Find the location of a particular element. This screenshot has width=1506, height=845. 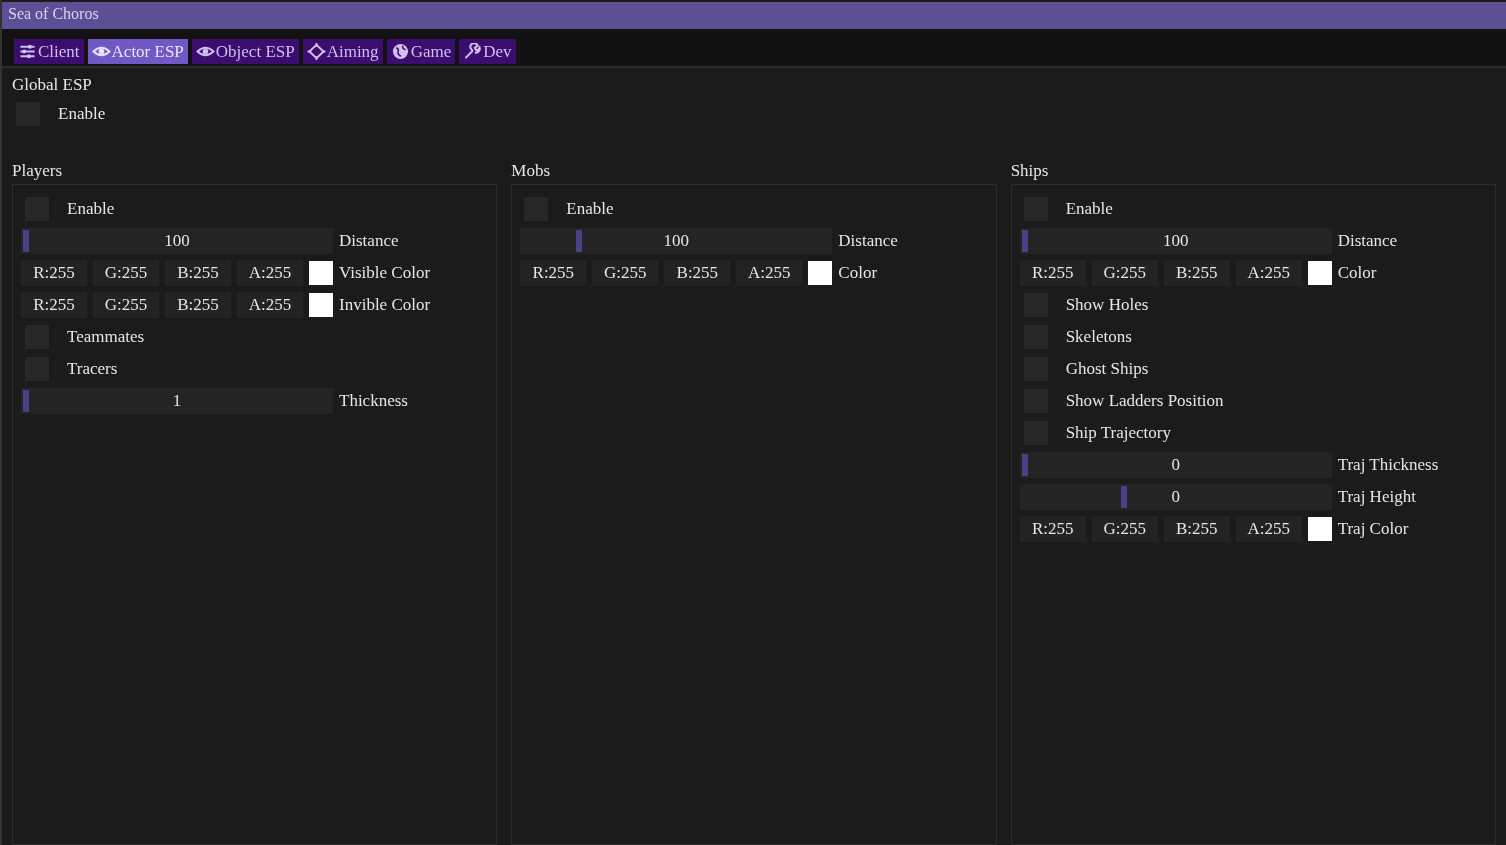

color-label: Invible Color is located at coordinates (385, 305).